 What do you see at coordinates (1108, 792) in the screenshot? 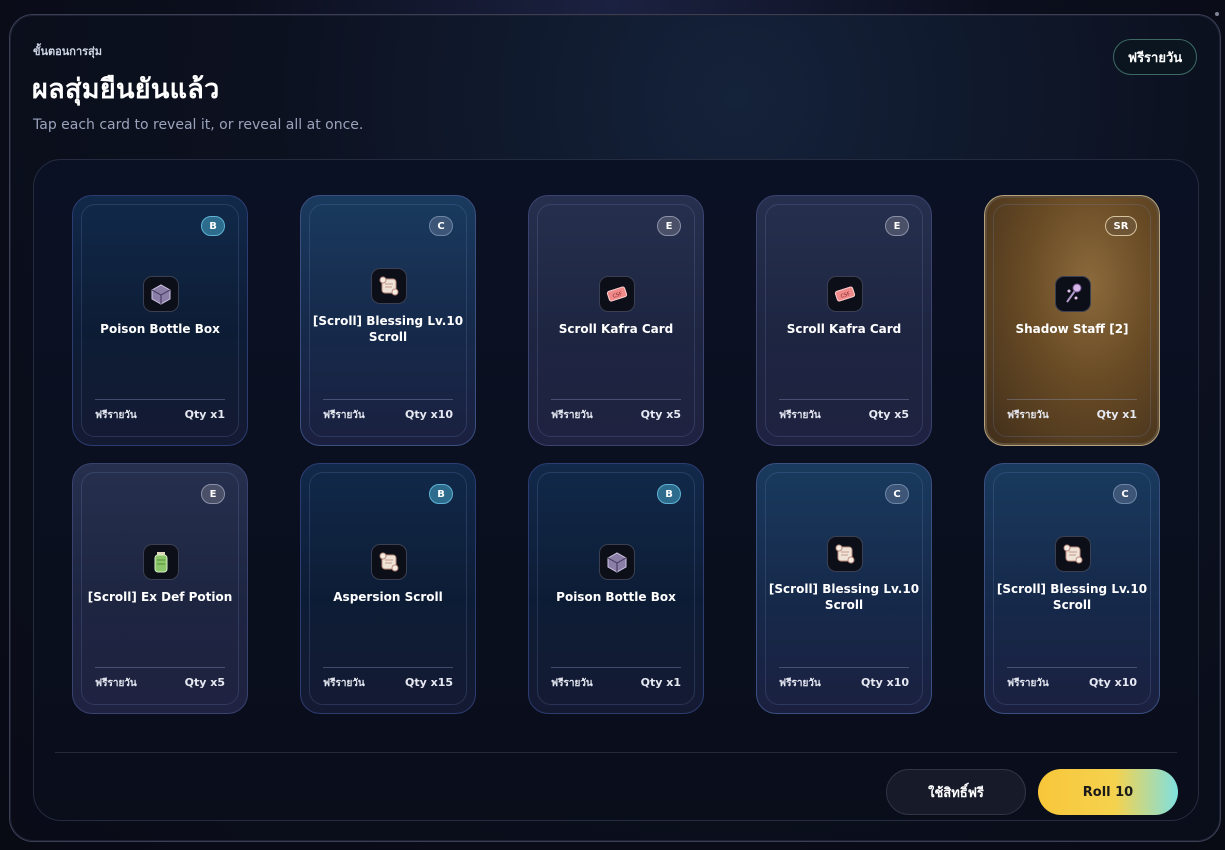
I see `roll-10-button: Roll 10` at bounding box center [1108, 792].